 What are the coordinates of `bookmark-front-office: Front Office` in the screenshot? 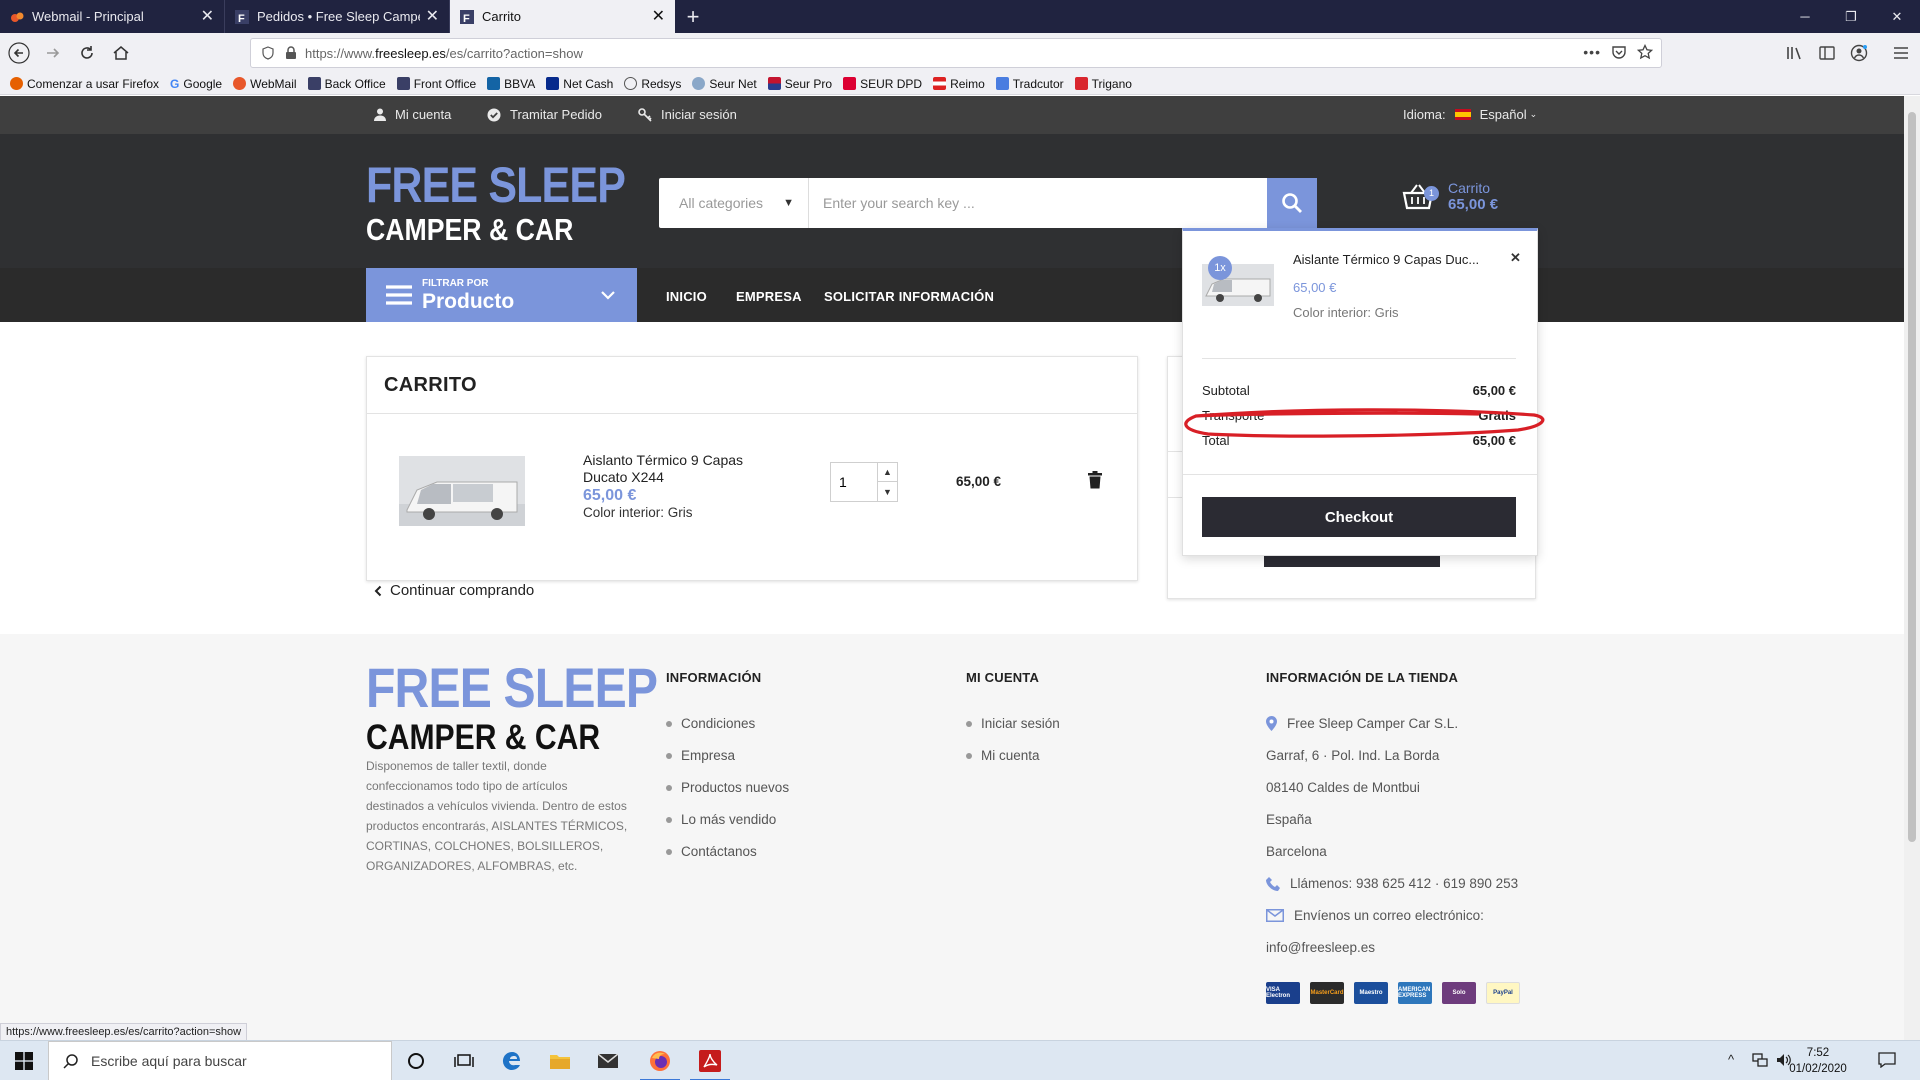 It's located at (436, 83).